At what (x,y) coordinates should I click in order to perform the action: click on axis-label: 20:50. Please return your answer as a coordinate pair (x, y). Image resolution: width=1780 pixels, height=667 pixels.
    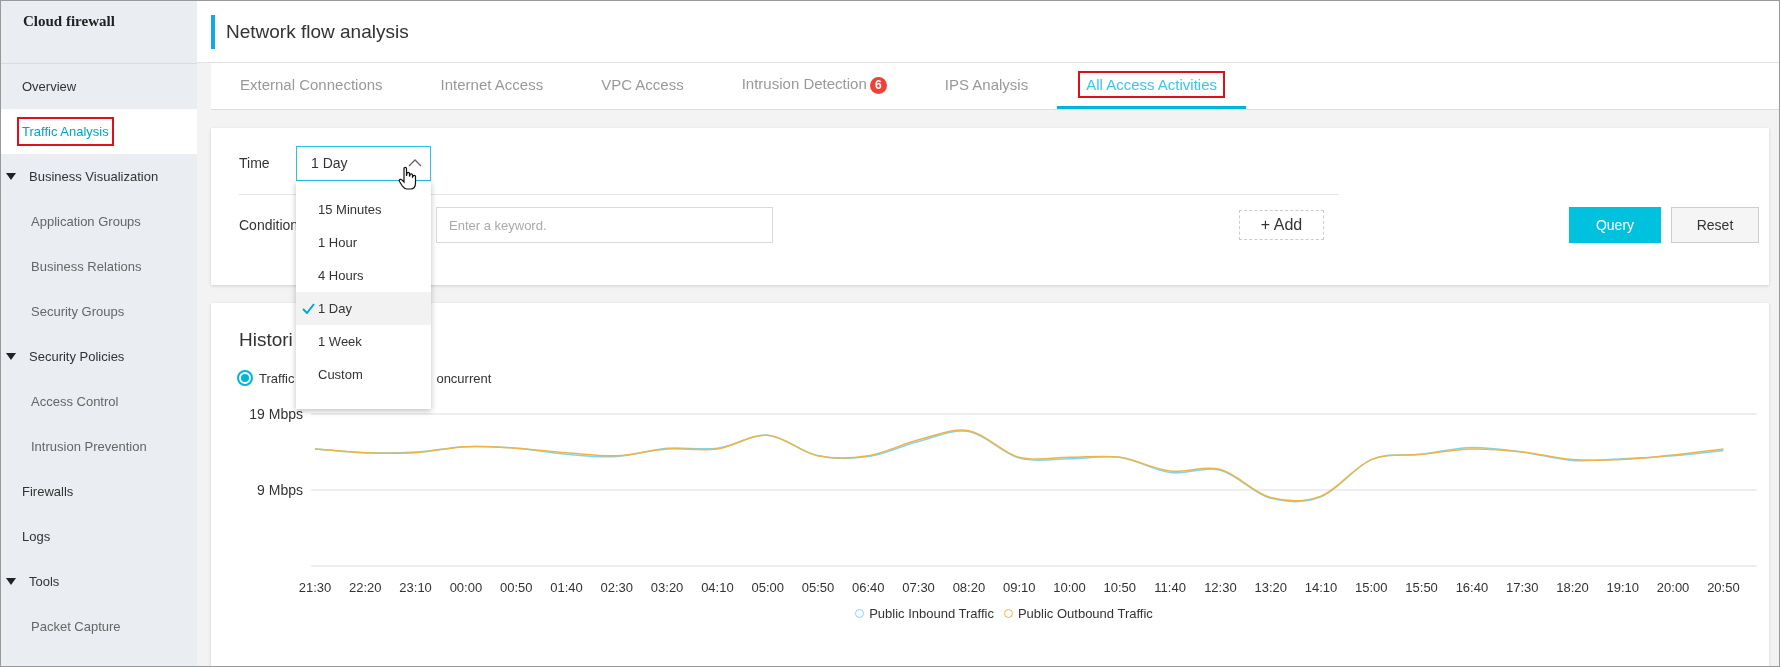
    Looking at the image, I should click on (1723, 586).